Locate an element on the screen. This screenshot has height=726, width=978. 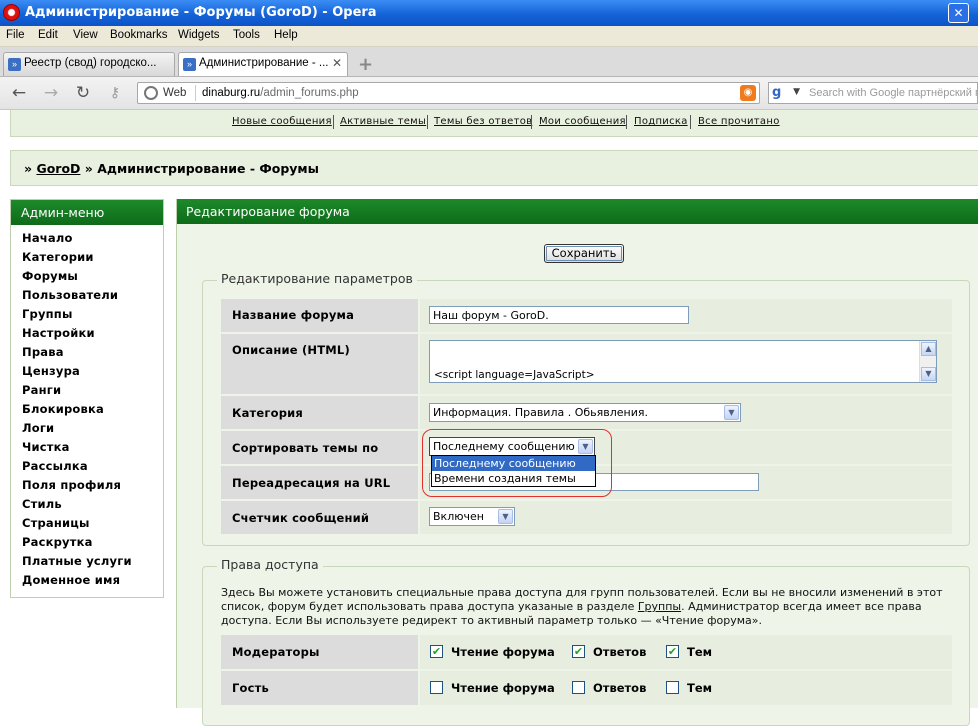
groups-link: Группы is located at coordinates (659, 606).